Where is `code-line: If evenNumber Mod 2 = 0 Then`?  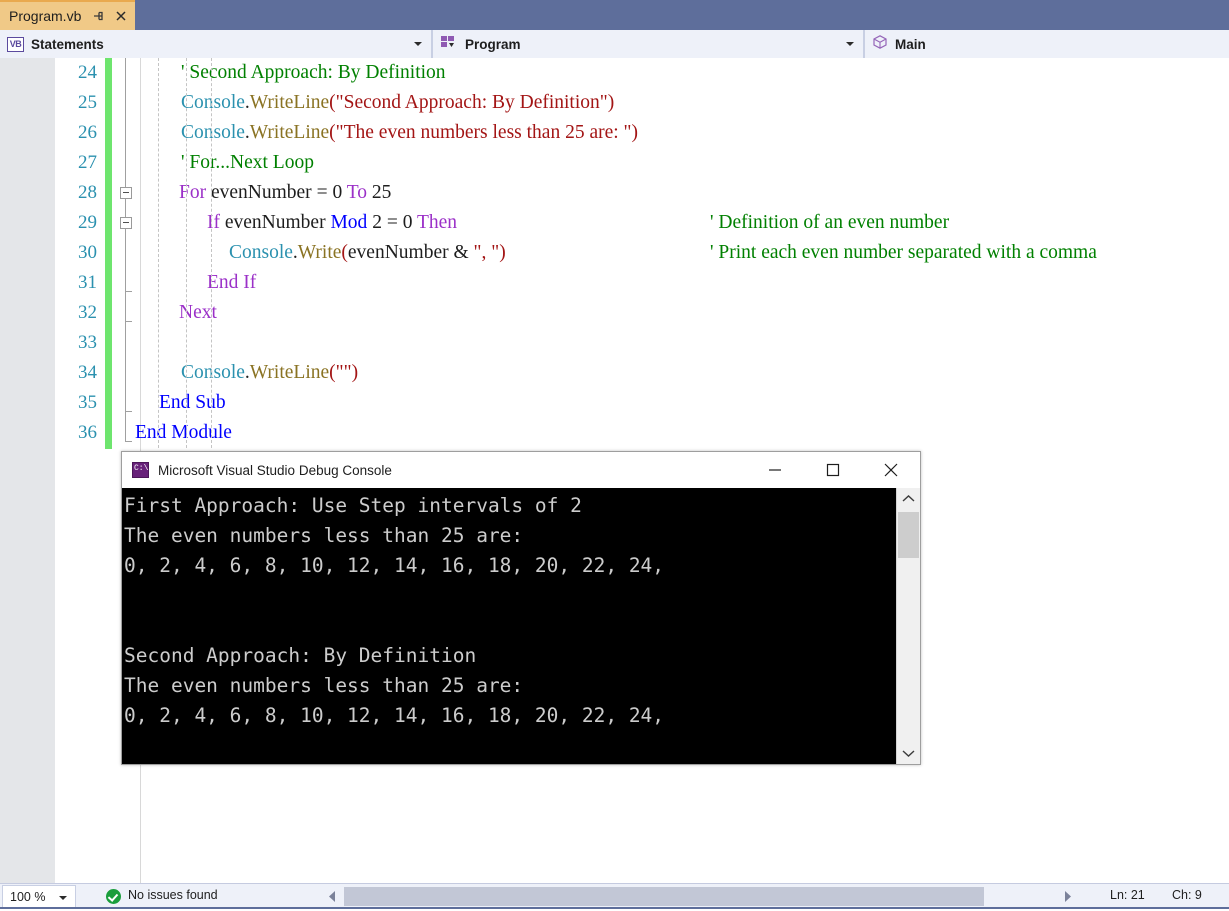 code-line: If evenNumber Mod 2 = 0 Then is located at coordinates (332, 223).